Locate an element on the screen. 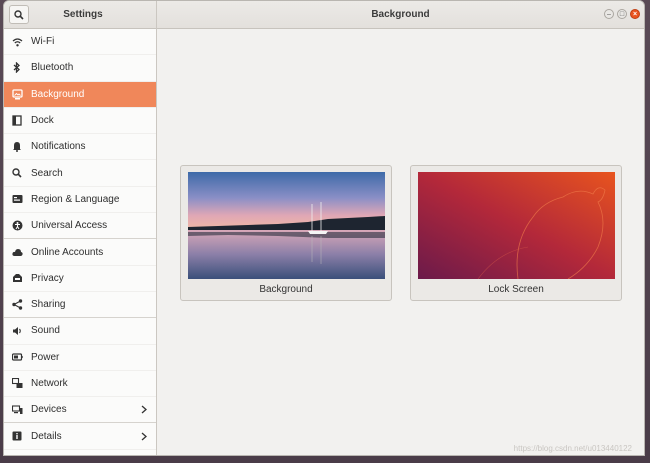 The image size is (650, 463). network-icon is located at coordinates (17, 384).